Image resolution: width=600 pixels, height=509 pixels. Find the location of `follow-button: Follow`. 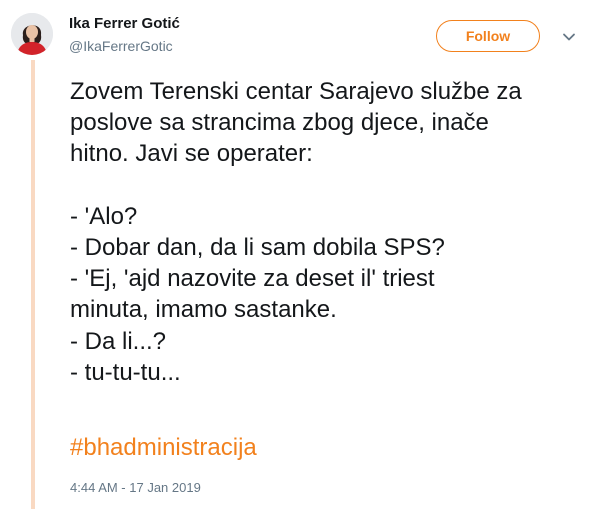

follow-button: Follow is located at coordinates (488, 36).